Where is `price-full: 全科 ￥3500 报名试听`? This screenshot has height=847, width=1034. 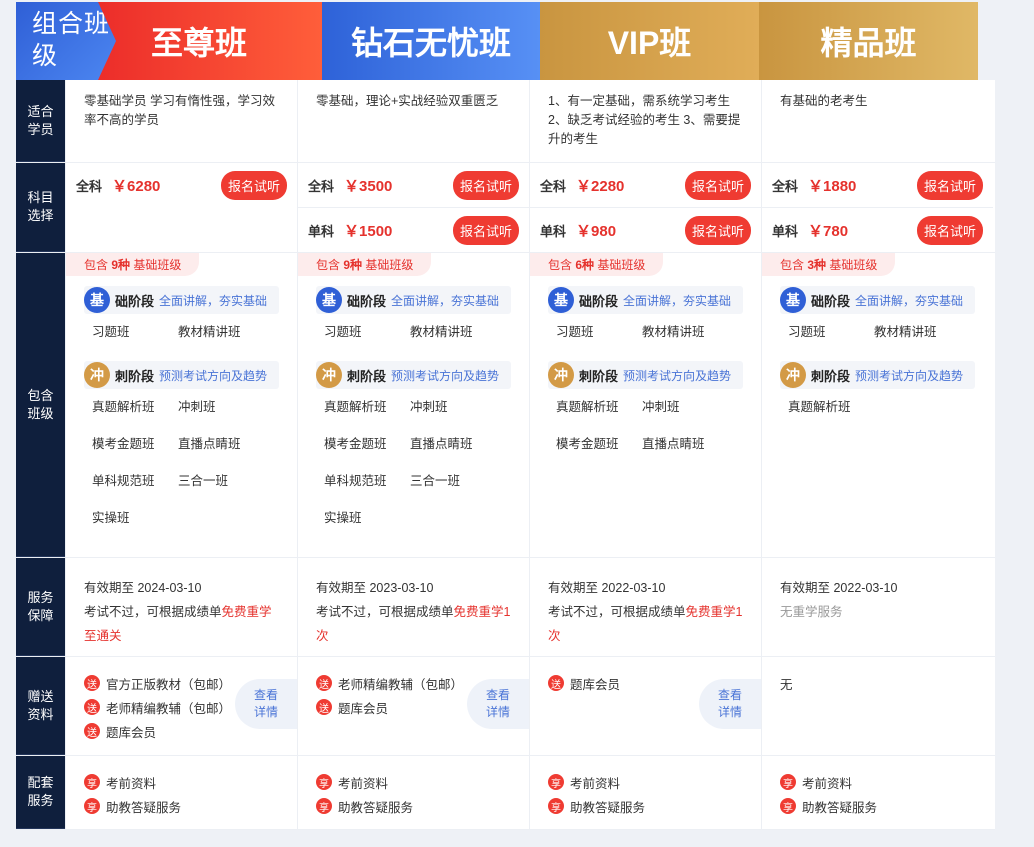 price-full: 全科 ￥3500 报名试听 is located at coordinates (413, 185).